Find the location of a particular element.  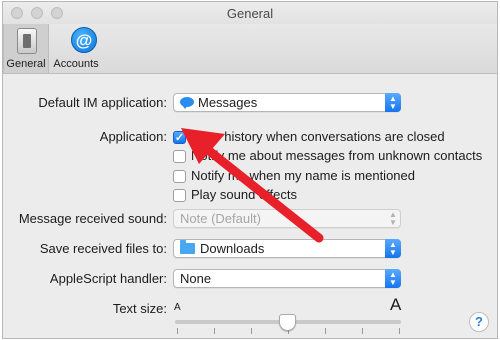

play-sound-label: Play sound effects is located at coordinates (244, 194).